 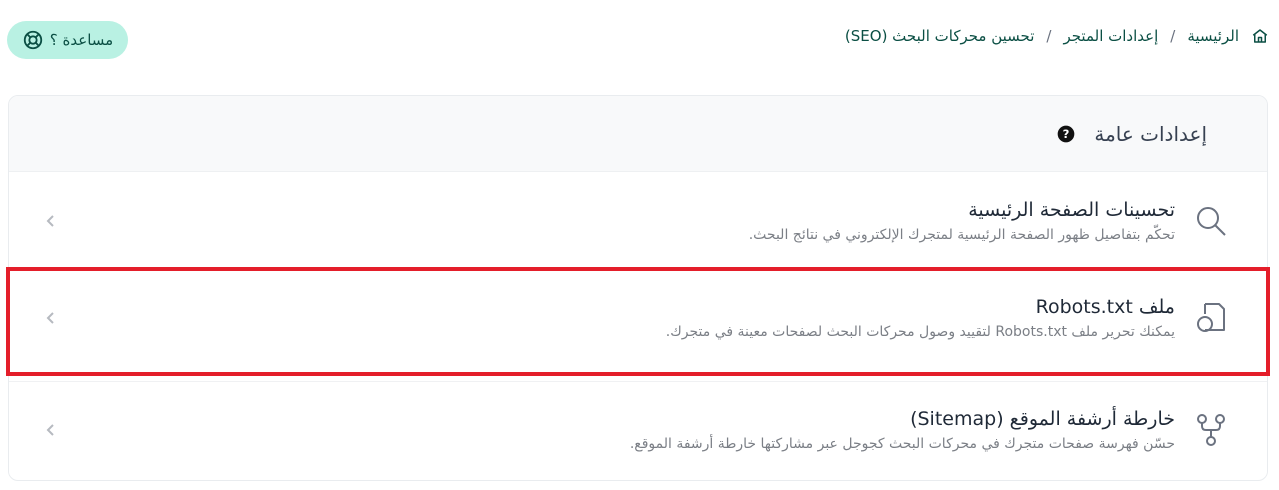 I want to click on card-title: إعدادات عامة, so click(x=1150, y=133).